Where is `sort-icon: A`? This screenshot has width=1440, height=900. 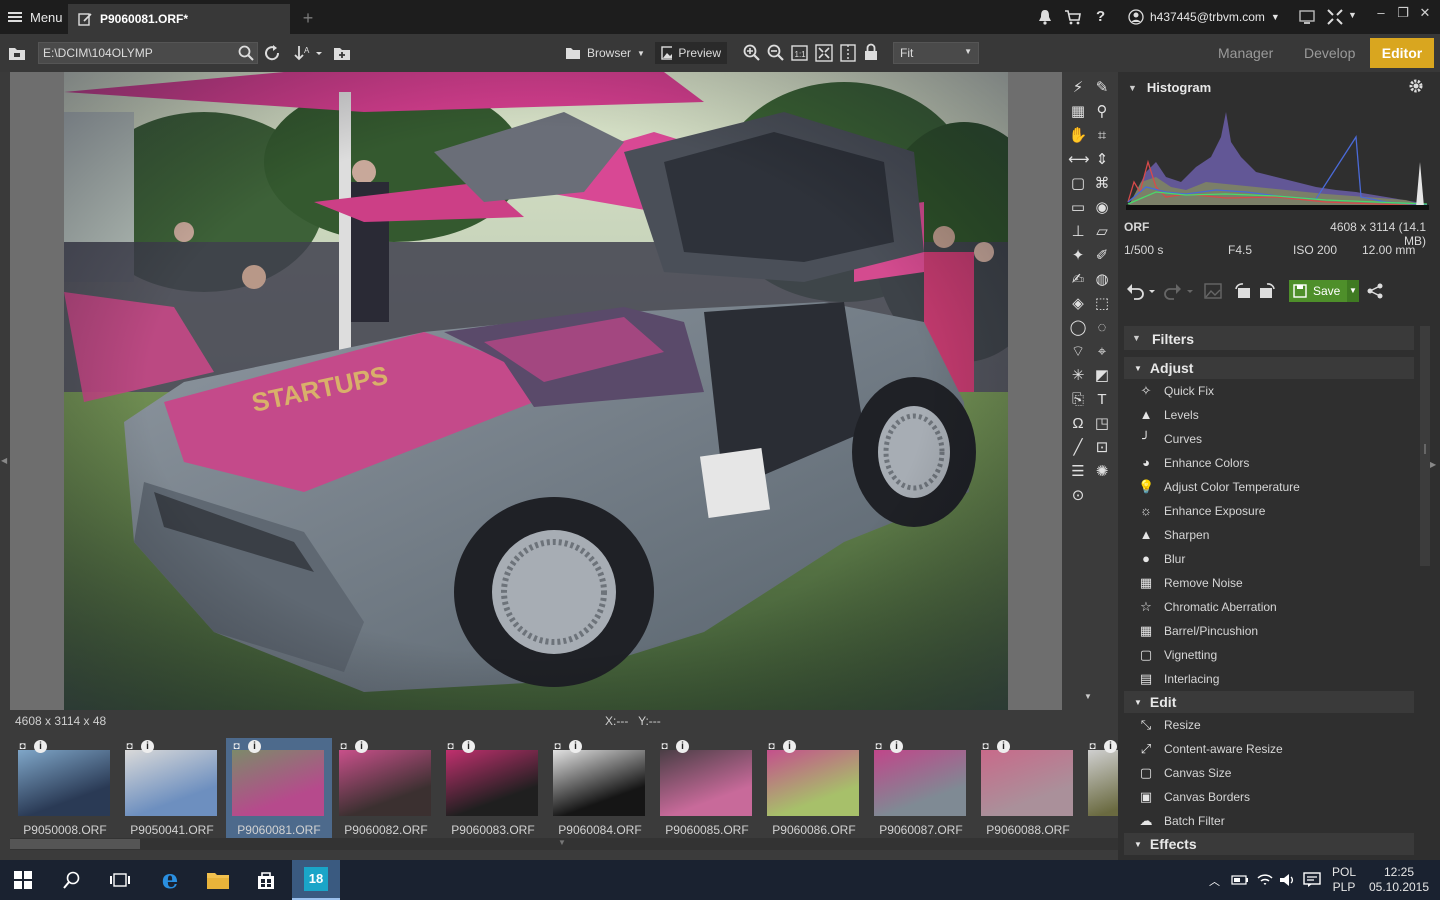 sort-icon: A is located at coordinates (308, 53).